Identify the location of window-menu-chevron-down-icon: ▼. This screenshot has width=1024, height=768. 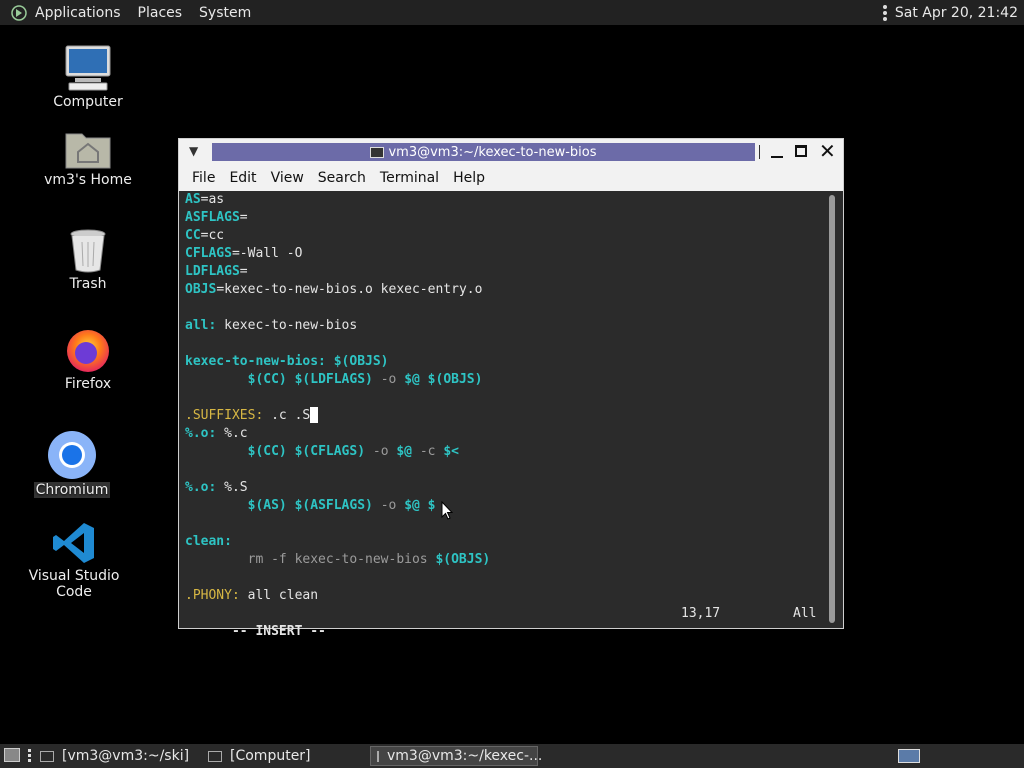
(193, 151).